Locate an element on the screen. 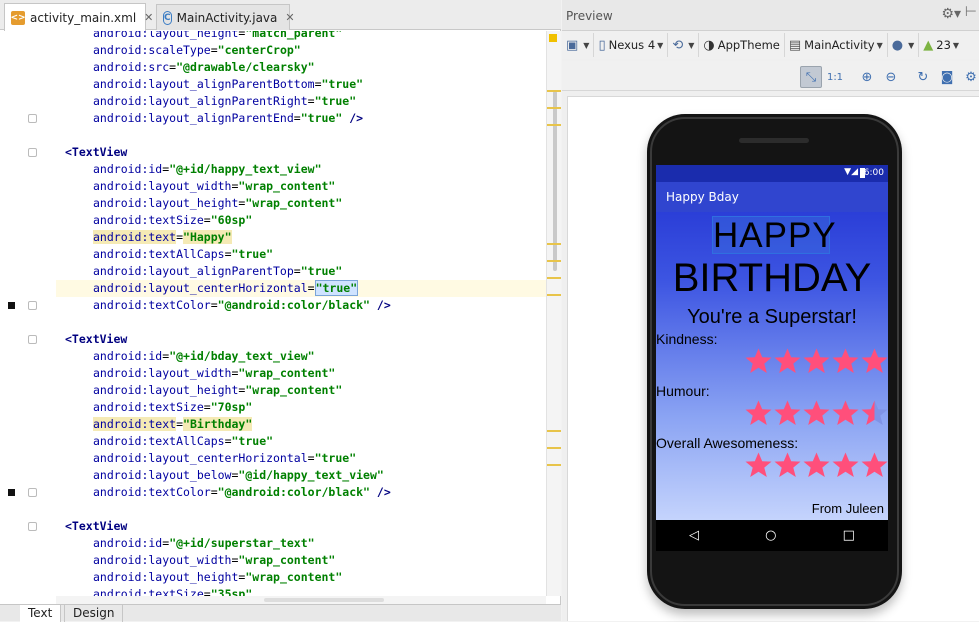  locale-selector: ● ▼ is located at coordinates (904, 45).